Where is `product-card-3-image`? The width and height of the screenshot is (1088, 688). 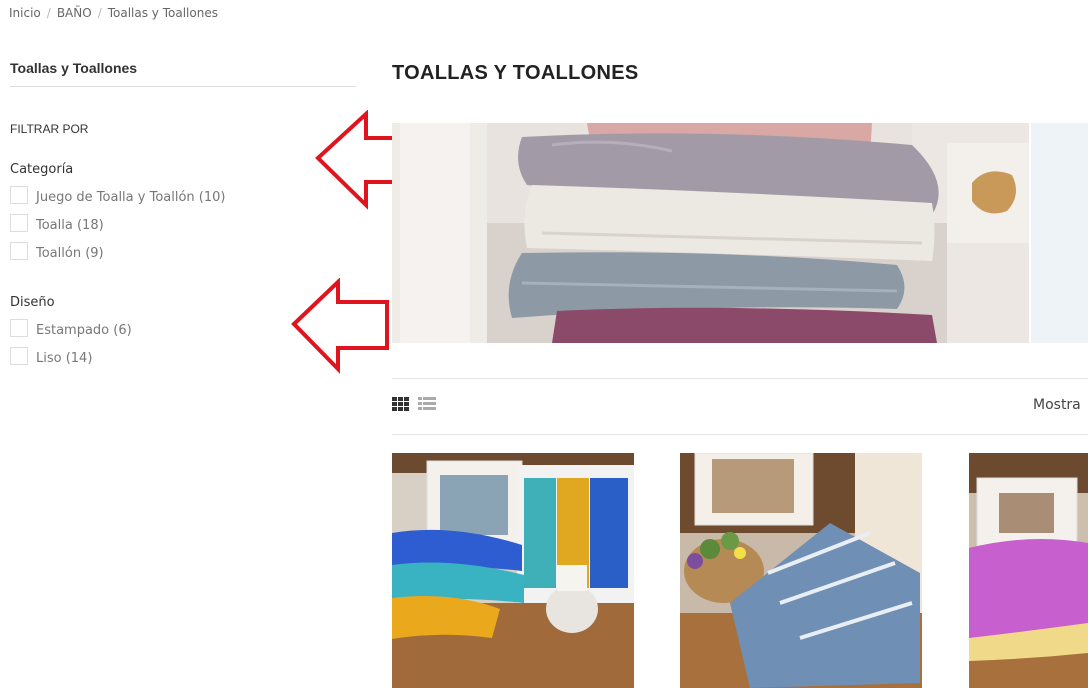
product-card-3-image is located at coordinates (1028, 570).